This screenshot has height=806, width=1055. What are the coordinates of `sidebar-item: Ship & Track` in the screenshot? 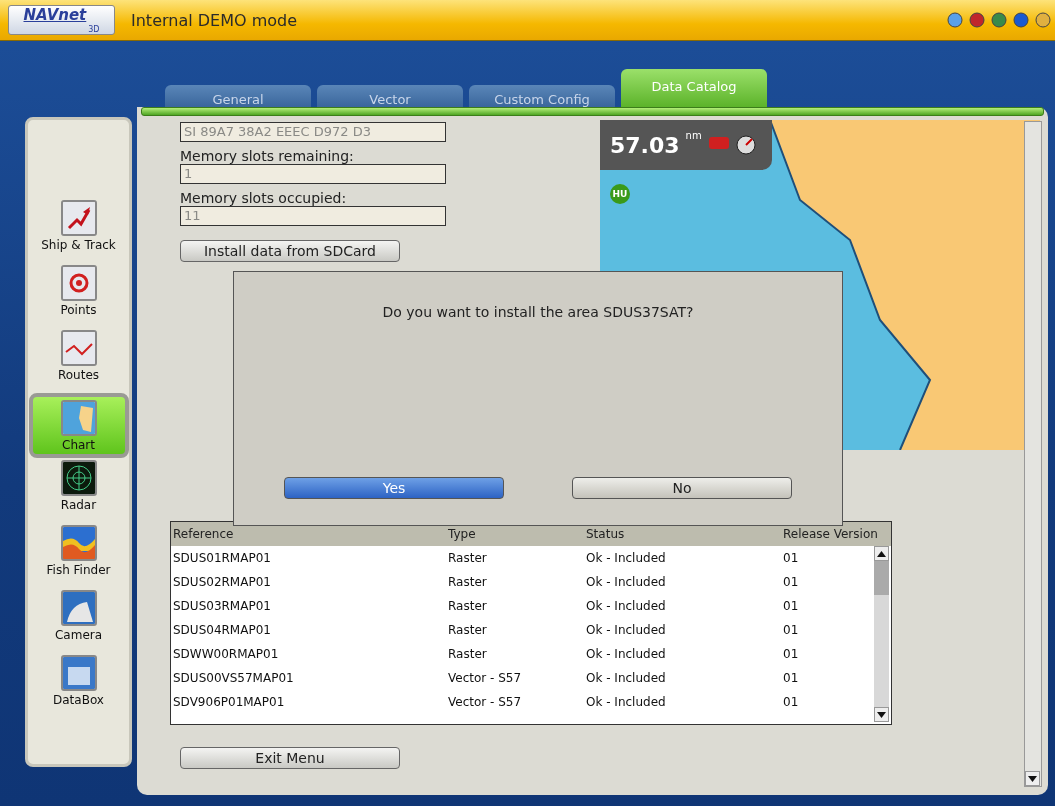 It's located at (78, 230).